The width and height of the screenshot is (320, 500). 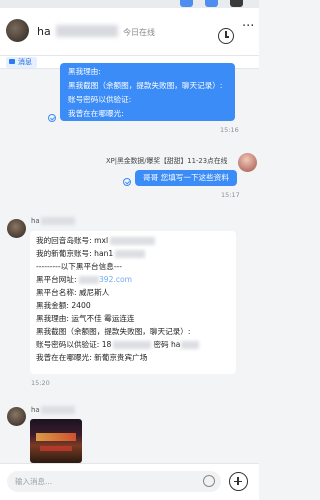 I want to click on chat-header: ha 今日在线 ···, so click(x=129, y=32).